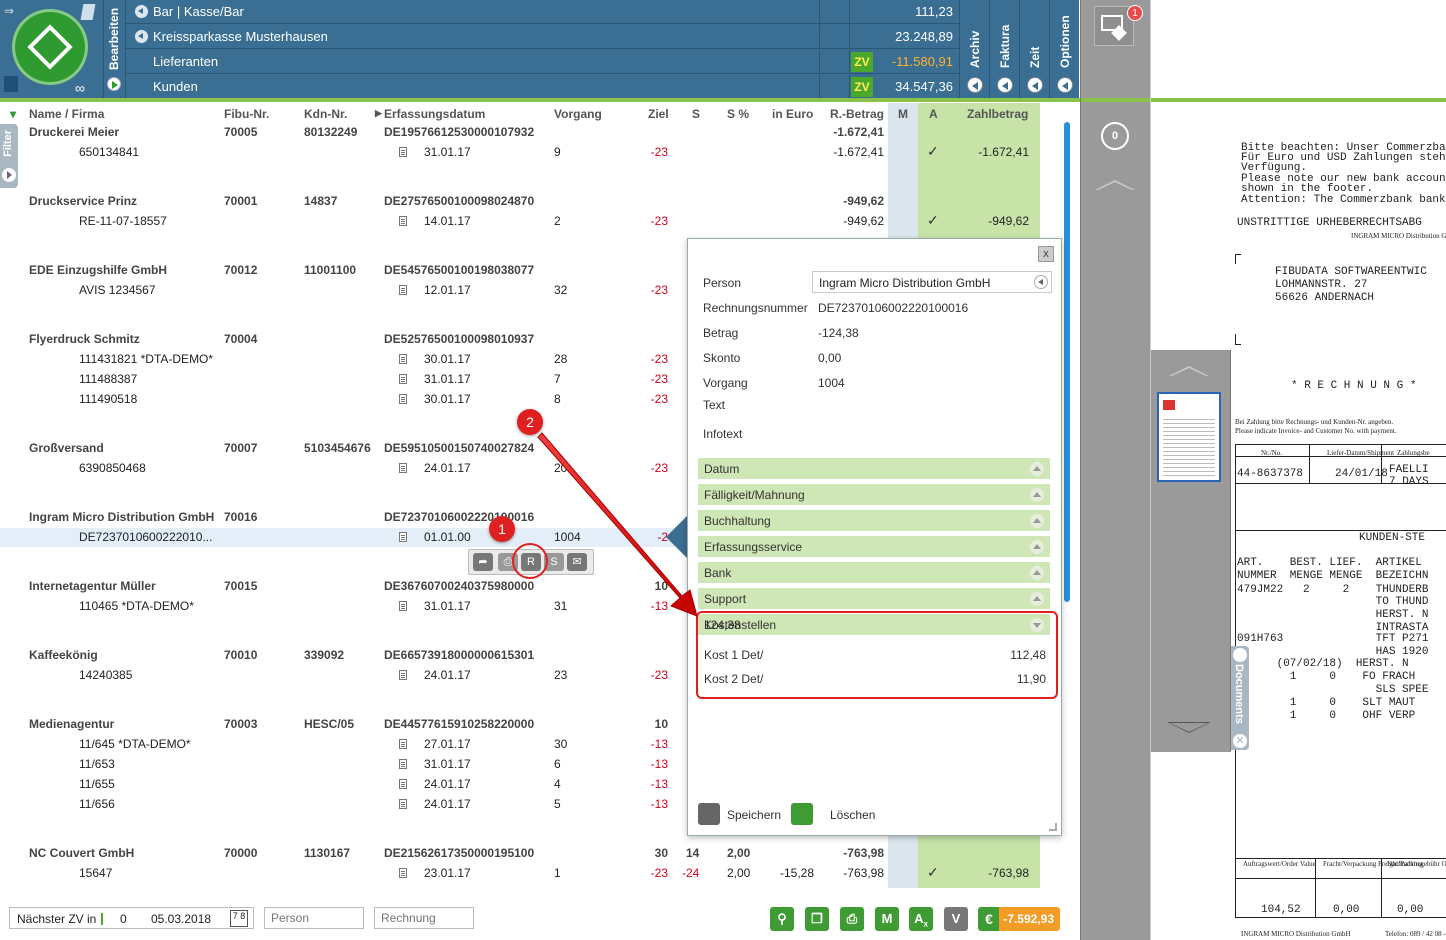 The height and width of the screenshot is (940, 1446). What do you see at coordinates (921, 919) in the screenshot?
I see `formula-icon: Ax` at bounding box center [921, 919].